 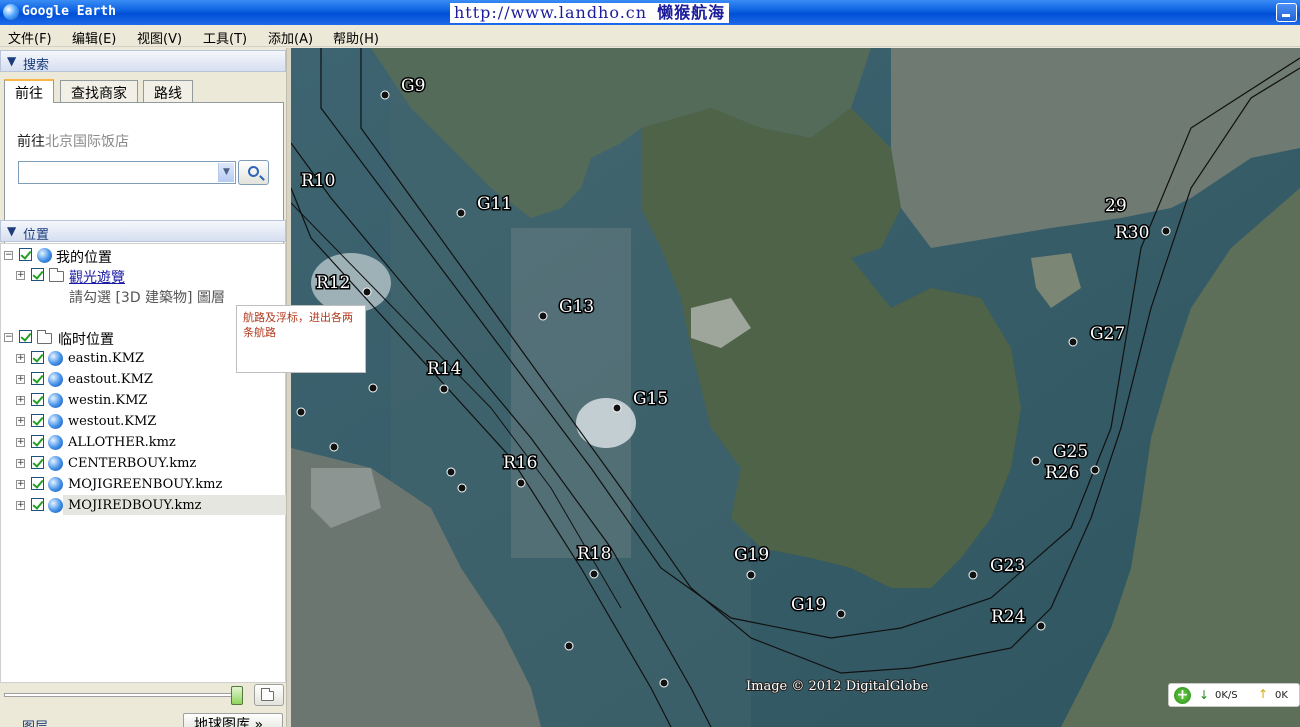 I want to click on buoy-label: G15, so click(x=650, y=399).